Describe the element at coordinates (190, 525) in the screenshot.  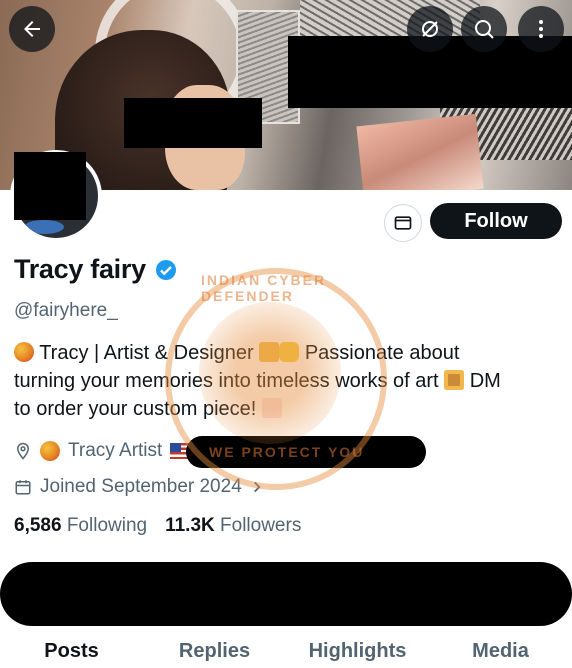
I see `followers-count: 11.3K` at that location.